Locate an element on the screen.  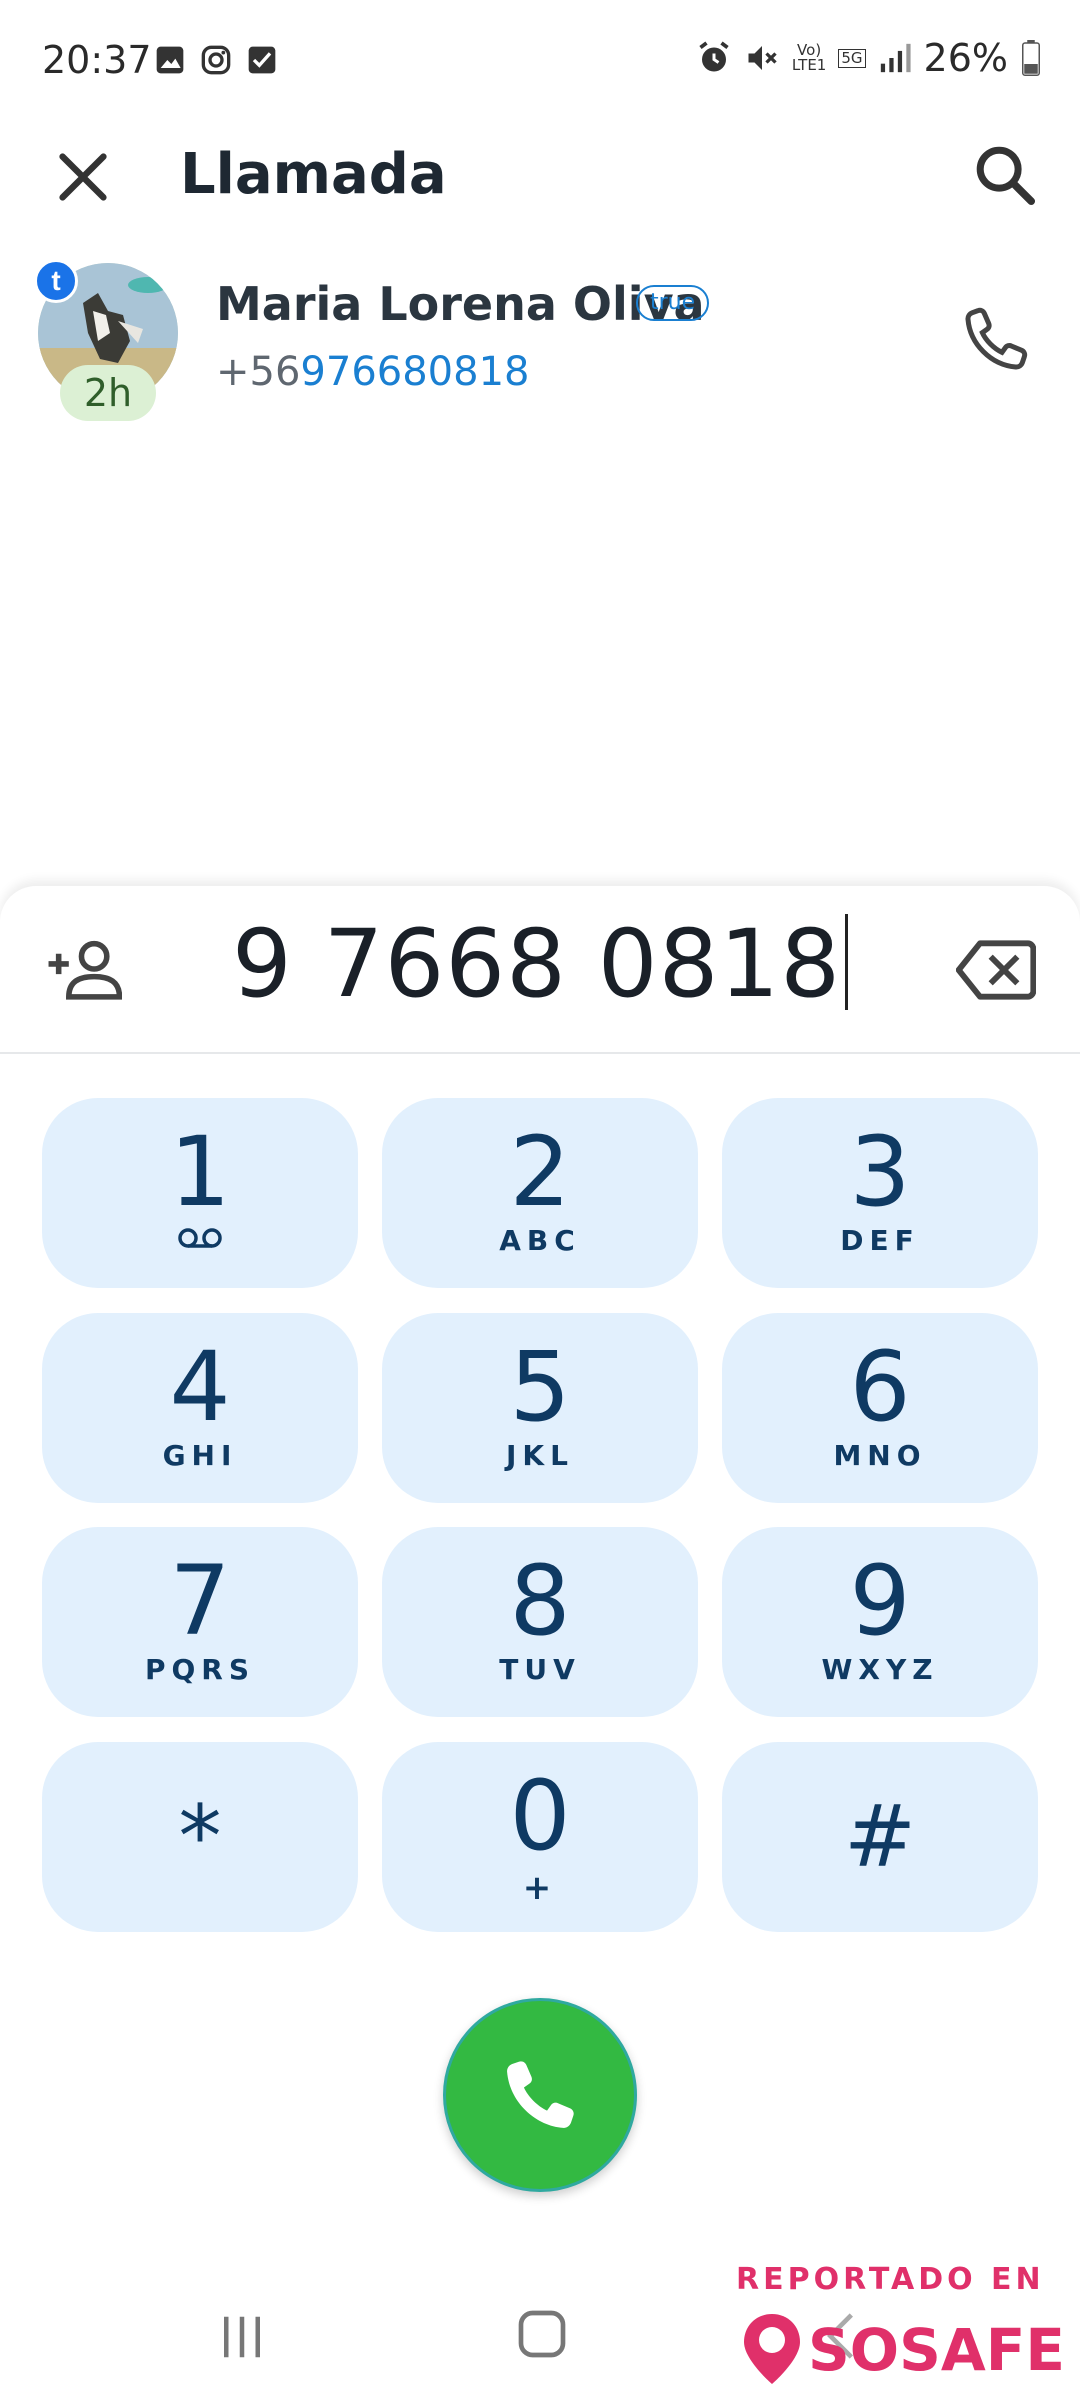
signal-icon is located at coordinates (895, 58).